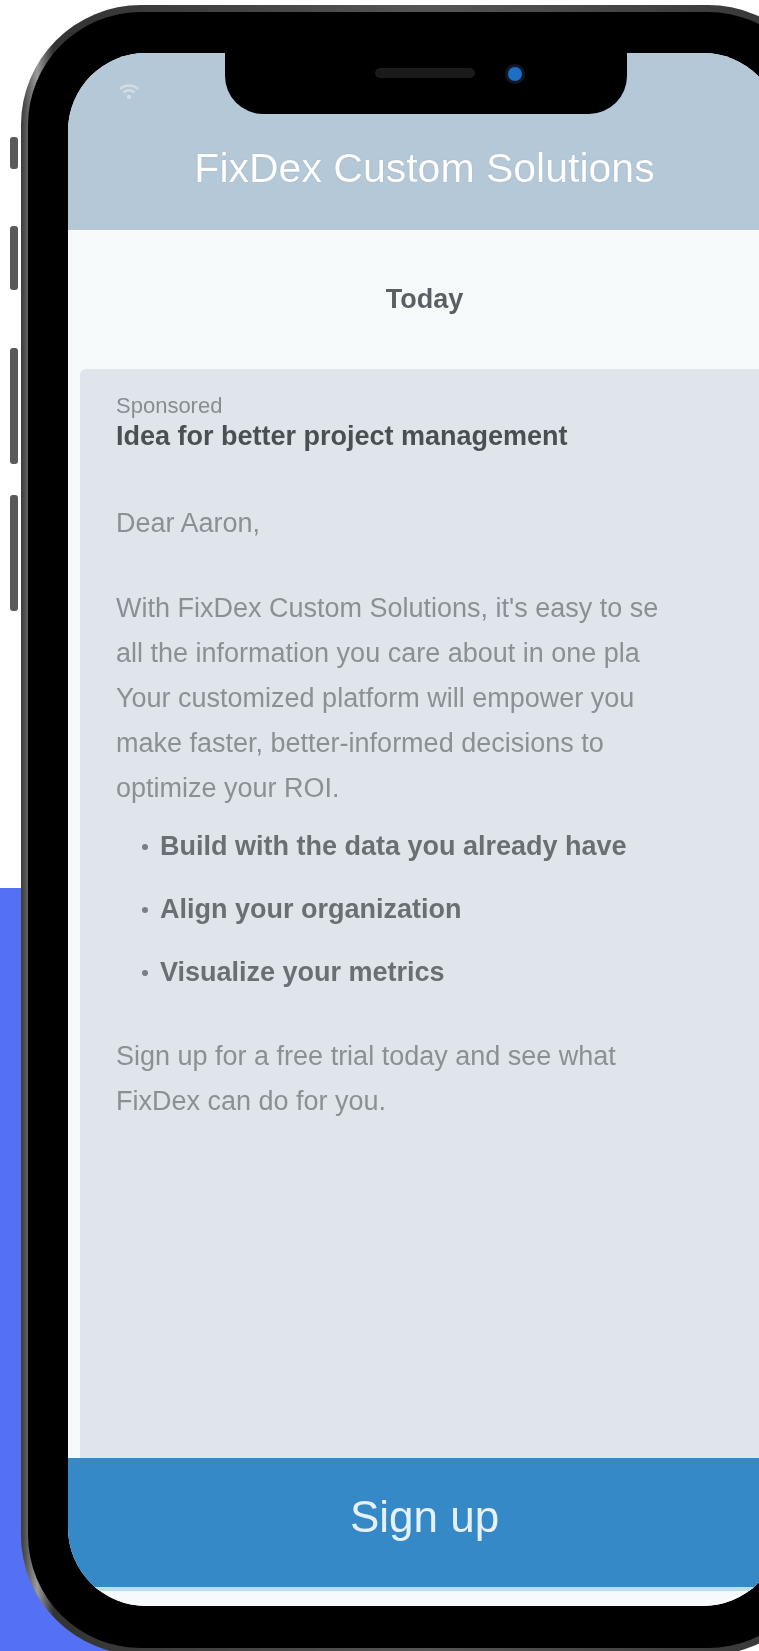  Describe the element at coordinates (129, 91) in the screenshot. I see `wifi-icon` at that location.